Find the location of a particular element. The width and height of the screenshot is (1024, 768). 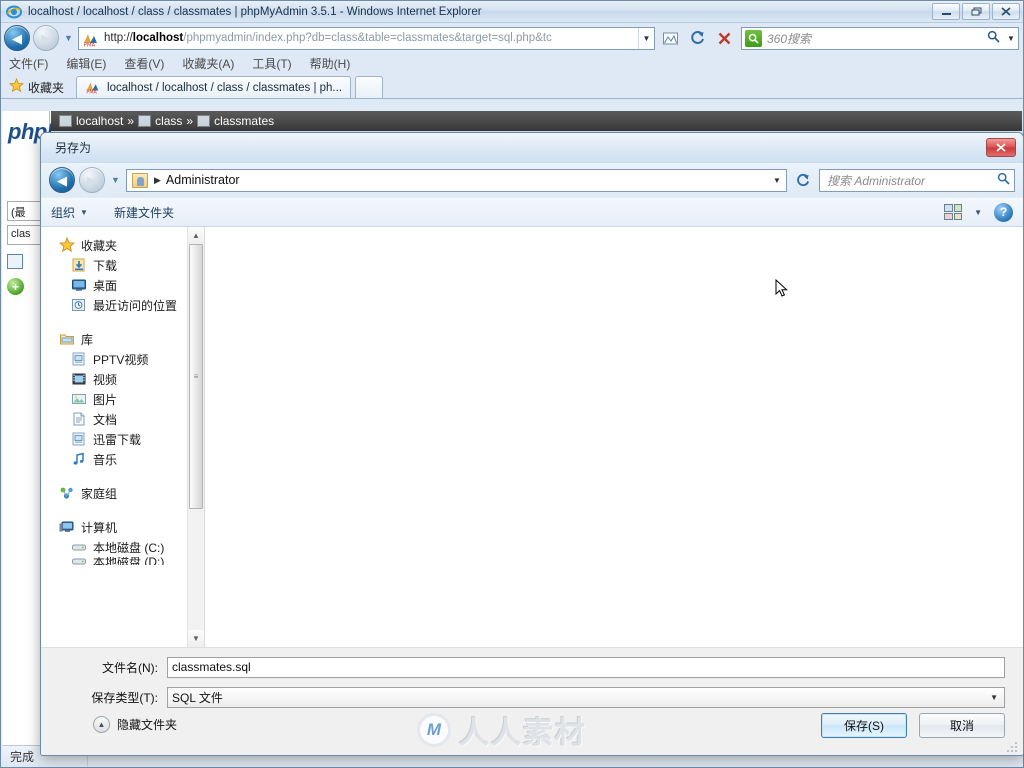

nav-item-videos: 视频 is located at coordinates (122, 379).